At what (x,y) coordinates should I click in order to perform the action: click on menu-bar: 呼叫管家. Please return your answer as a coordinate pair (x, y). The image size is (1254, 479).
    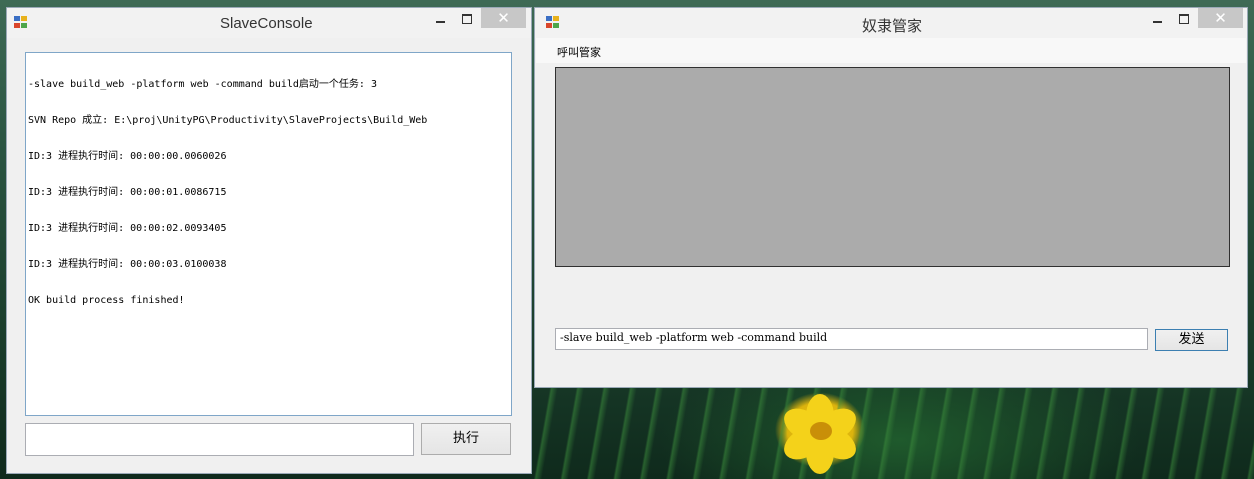
    Looking at the image, I should click on (891, 50).